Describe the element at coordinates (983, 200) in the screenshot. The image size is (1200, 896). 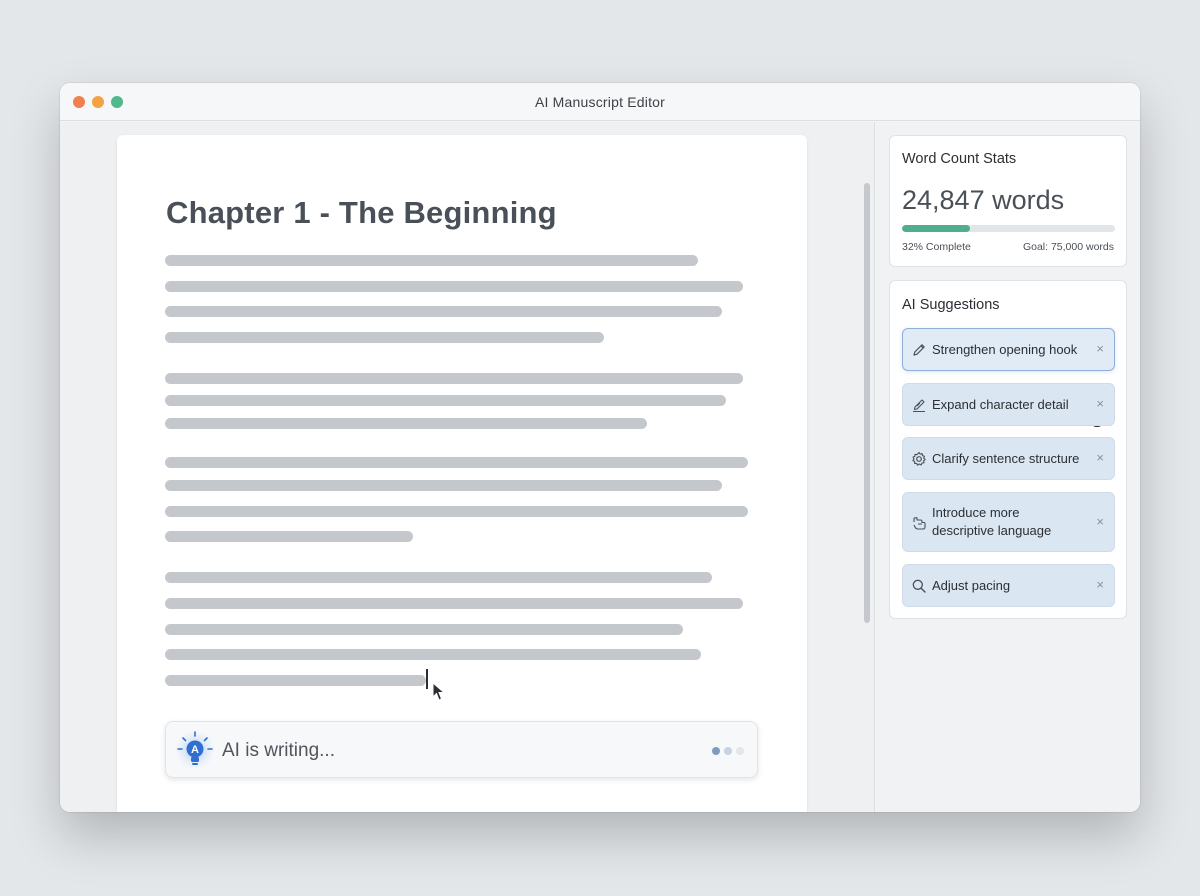
I see `word-count-value: 24,847 words` at that location.